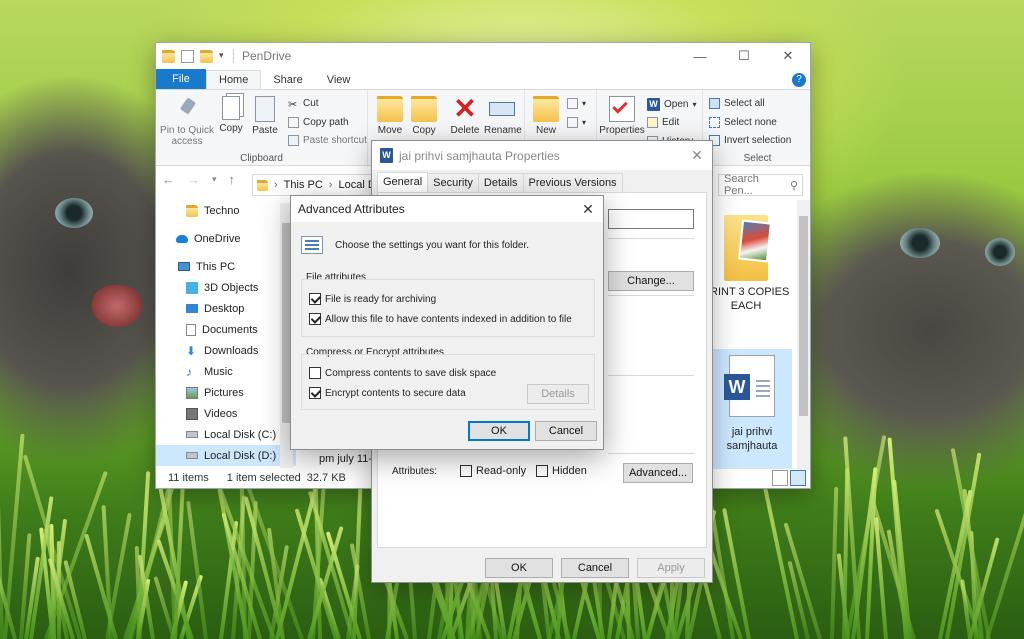  I want to click on copy-button: Copy, so click(231, 115).